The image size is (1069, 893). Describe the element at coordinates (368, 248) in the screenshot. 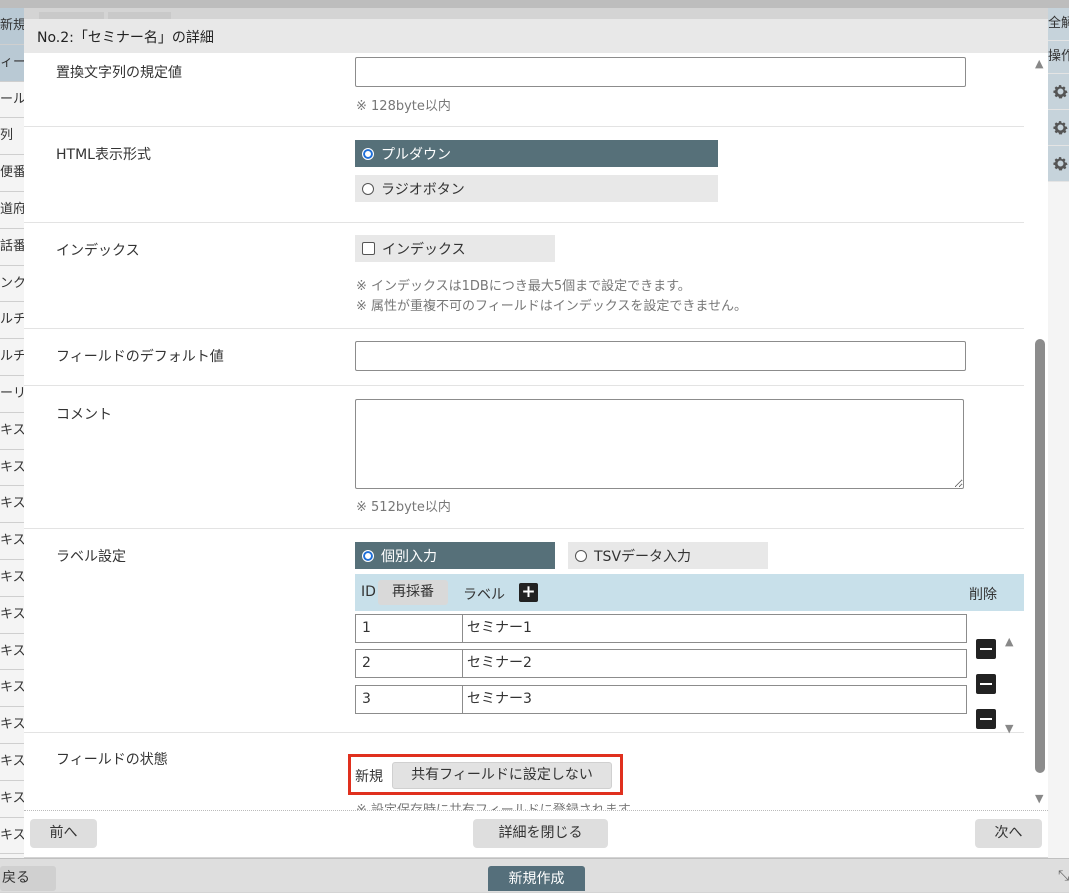

I see `checkbox-icon` at that location.